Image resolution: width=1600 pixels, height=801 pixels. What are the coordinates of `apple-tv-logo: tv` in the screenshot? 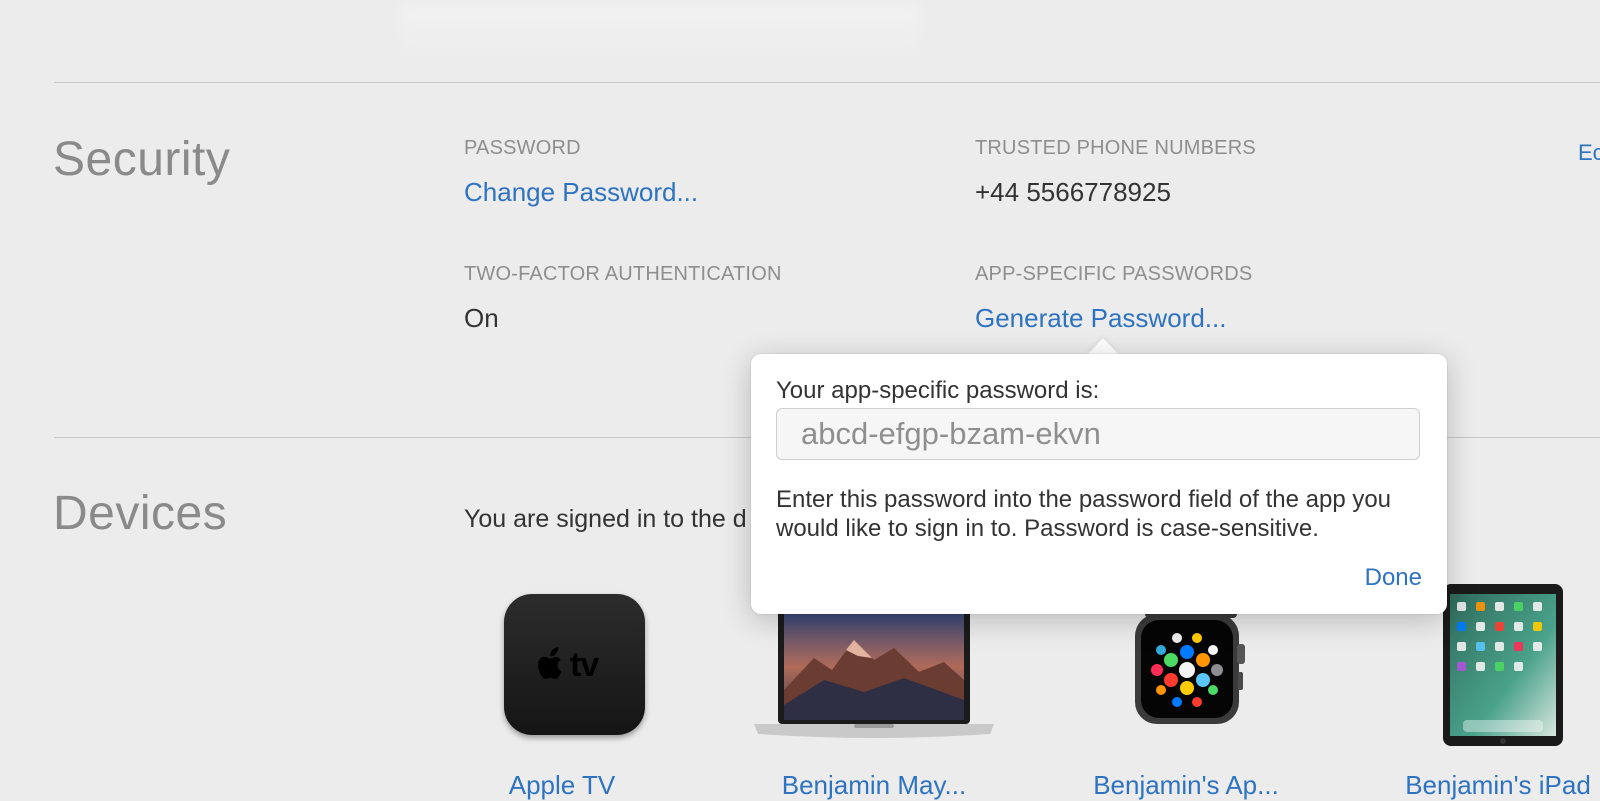 It's located at (568, 665).